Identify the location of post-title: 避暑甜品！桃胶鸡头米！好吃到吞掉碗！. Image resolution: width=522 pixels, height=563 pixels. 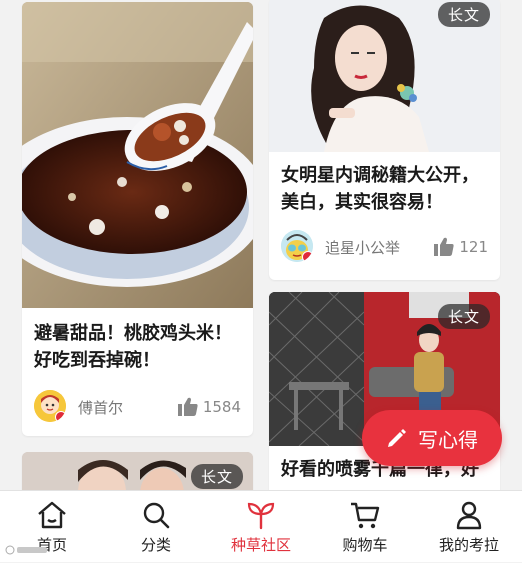
(133, 347).